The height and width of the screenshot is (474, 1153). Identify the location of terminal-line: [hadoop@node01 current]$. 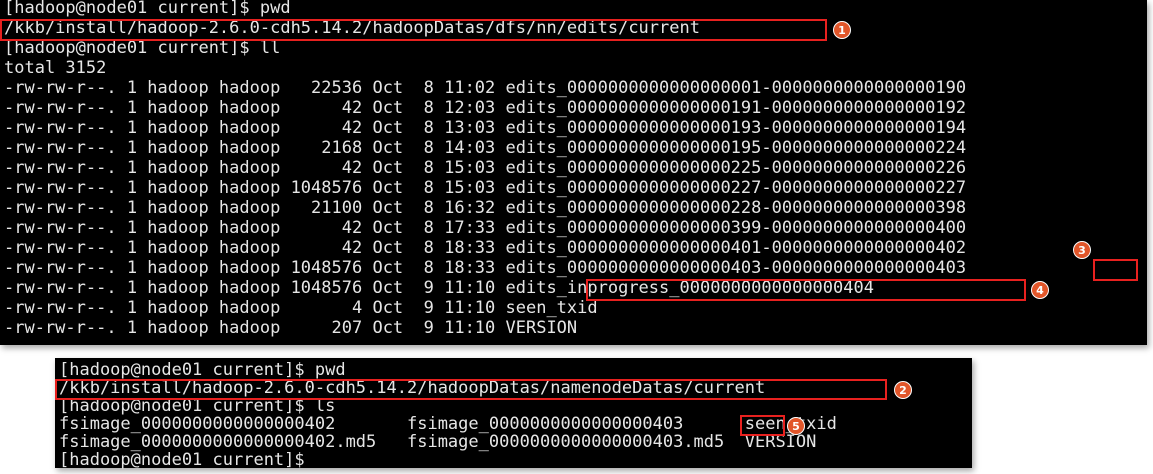
(182, 460).